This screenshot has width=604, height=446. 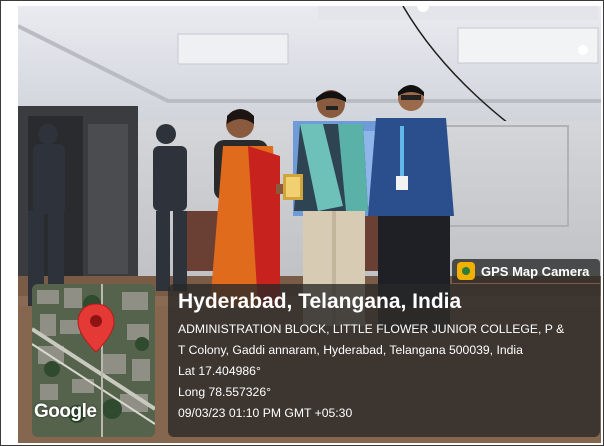 What do you see at coordinates (93, 360) in the screenshot?
I see `location-map-thumbnail: Google` at bounding box center [93, 360].